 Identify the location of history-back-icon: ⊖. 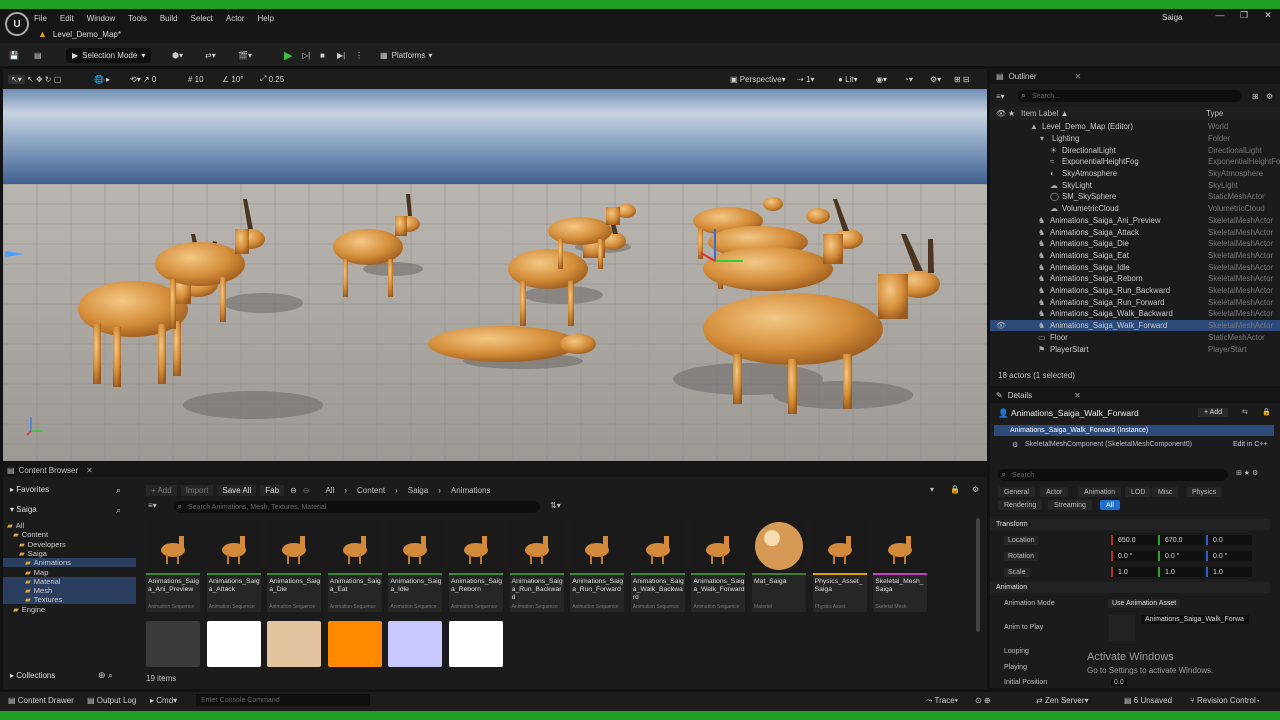
(293, 490).